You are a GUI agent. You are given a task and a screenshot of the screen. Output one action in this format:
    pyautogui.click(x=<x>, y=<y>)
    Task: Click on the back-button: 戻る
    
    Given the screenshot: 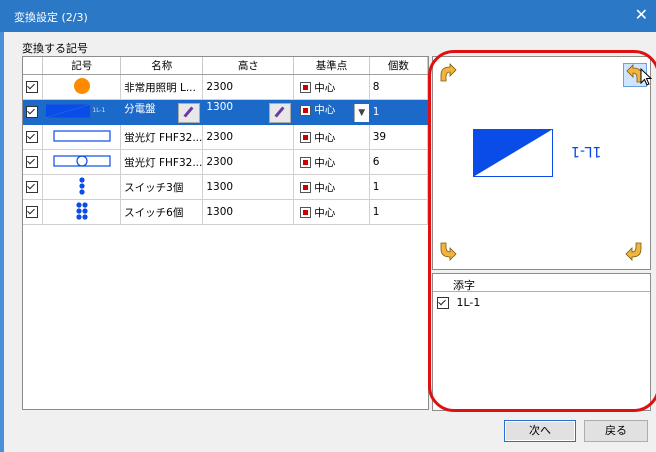 What is the action you would take?
    pyautogui.click(x=616, y=431)
    